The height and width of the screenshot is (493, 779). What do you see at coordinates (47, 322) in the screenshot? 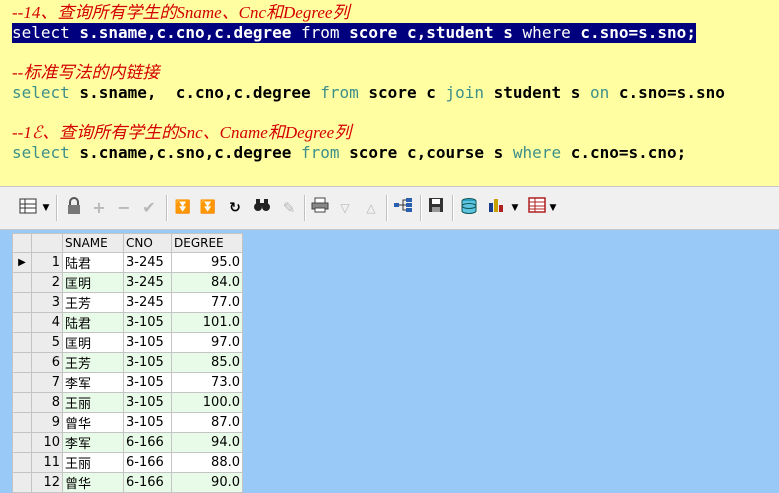
I see `row-number: 4` at bounding box center [47, 322].